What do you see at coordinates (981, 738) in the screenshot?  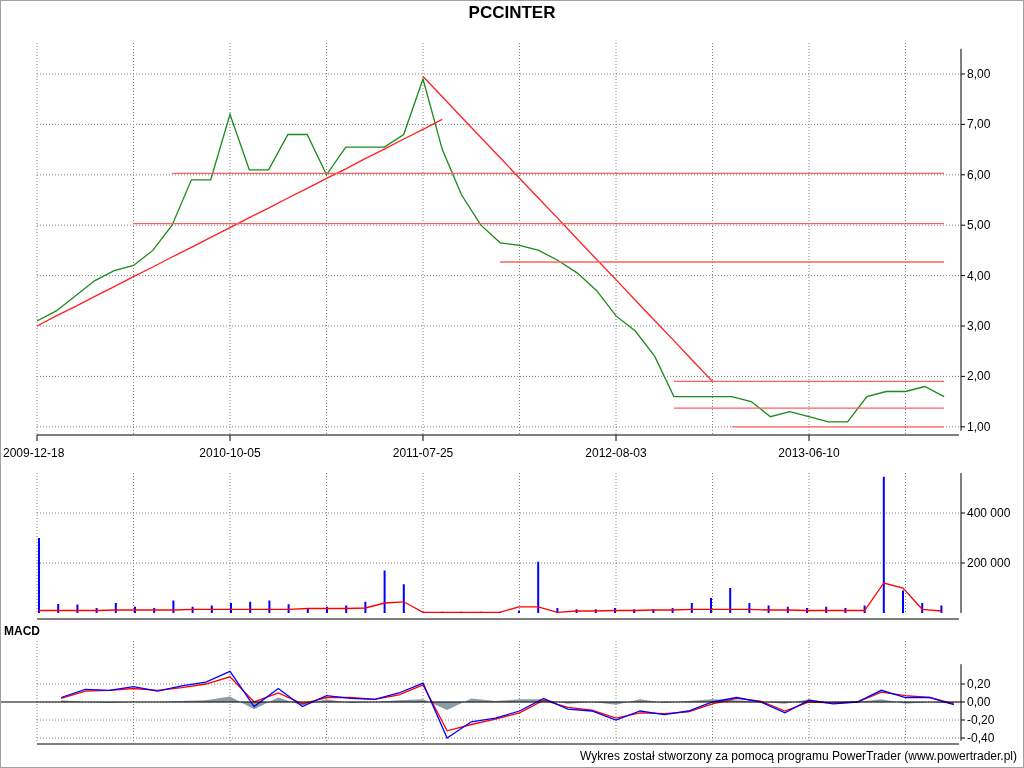 I see `axis-label: -0,40` at bounding box center [981, 738].